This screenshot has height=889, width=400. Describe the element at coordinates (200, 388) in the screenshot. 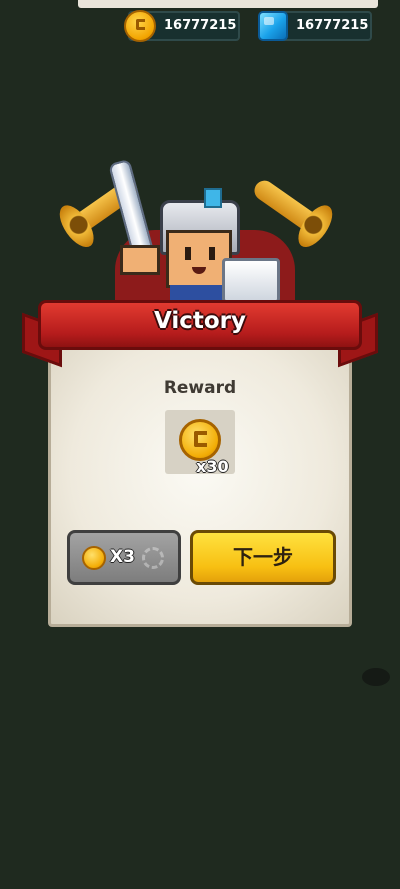

I see `reward-label: Reward` at that location.